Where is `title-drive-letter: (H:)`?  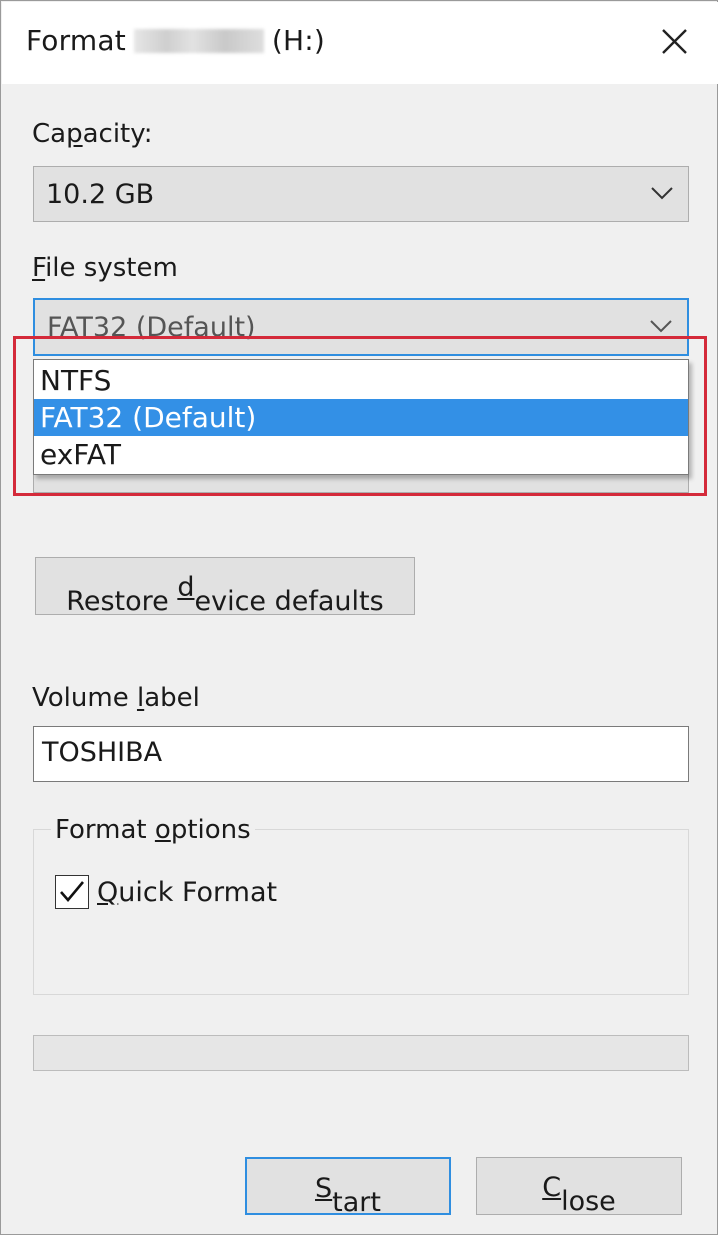 title-drive-letter: (H:) is located at coordinates (298, 40).